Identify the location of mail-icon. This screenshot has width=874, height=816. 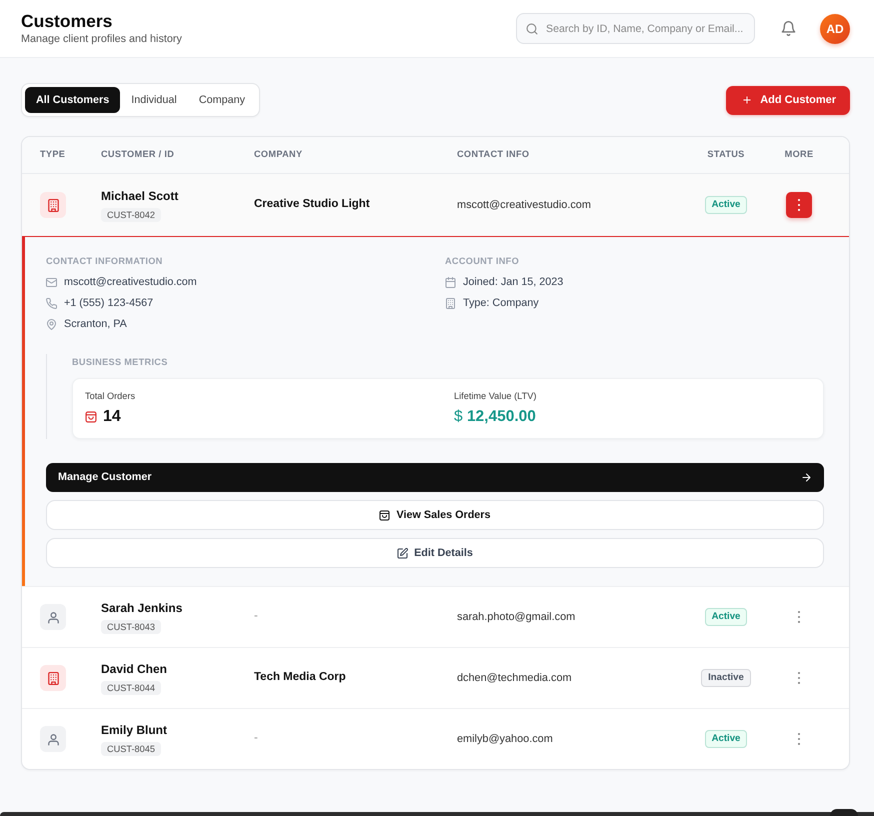
(51, 282).